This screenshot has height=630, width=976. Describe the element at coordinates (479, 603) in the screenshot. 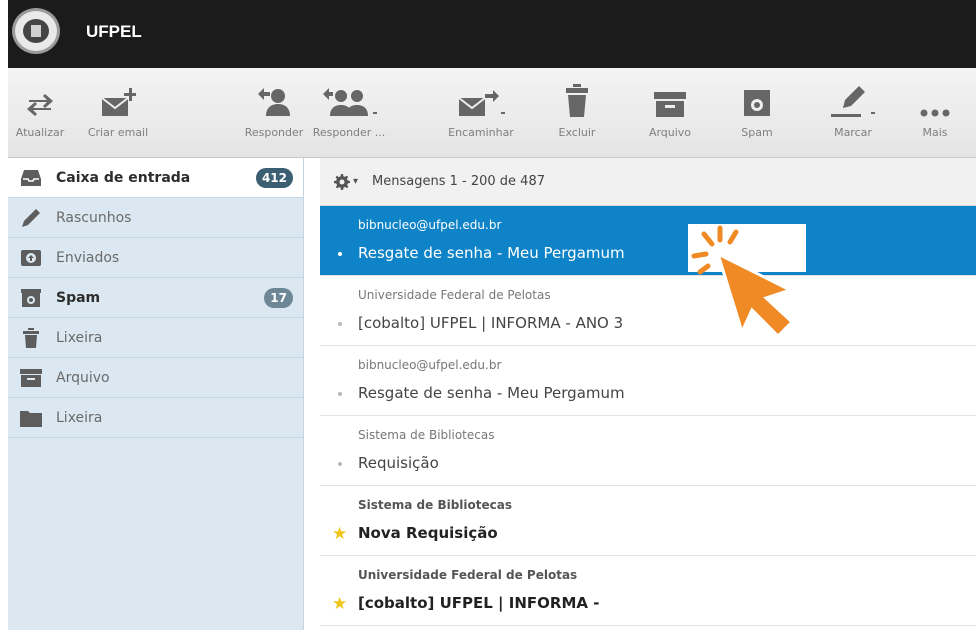

I see `message-subject: [cobalto] UFPEL | INFORMA -` at that location.